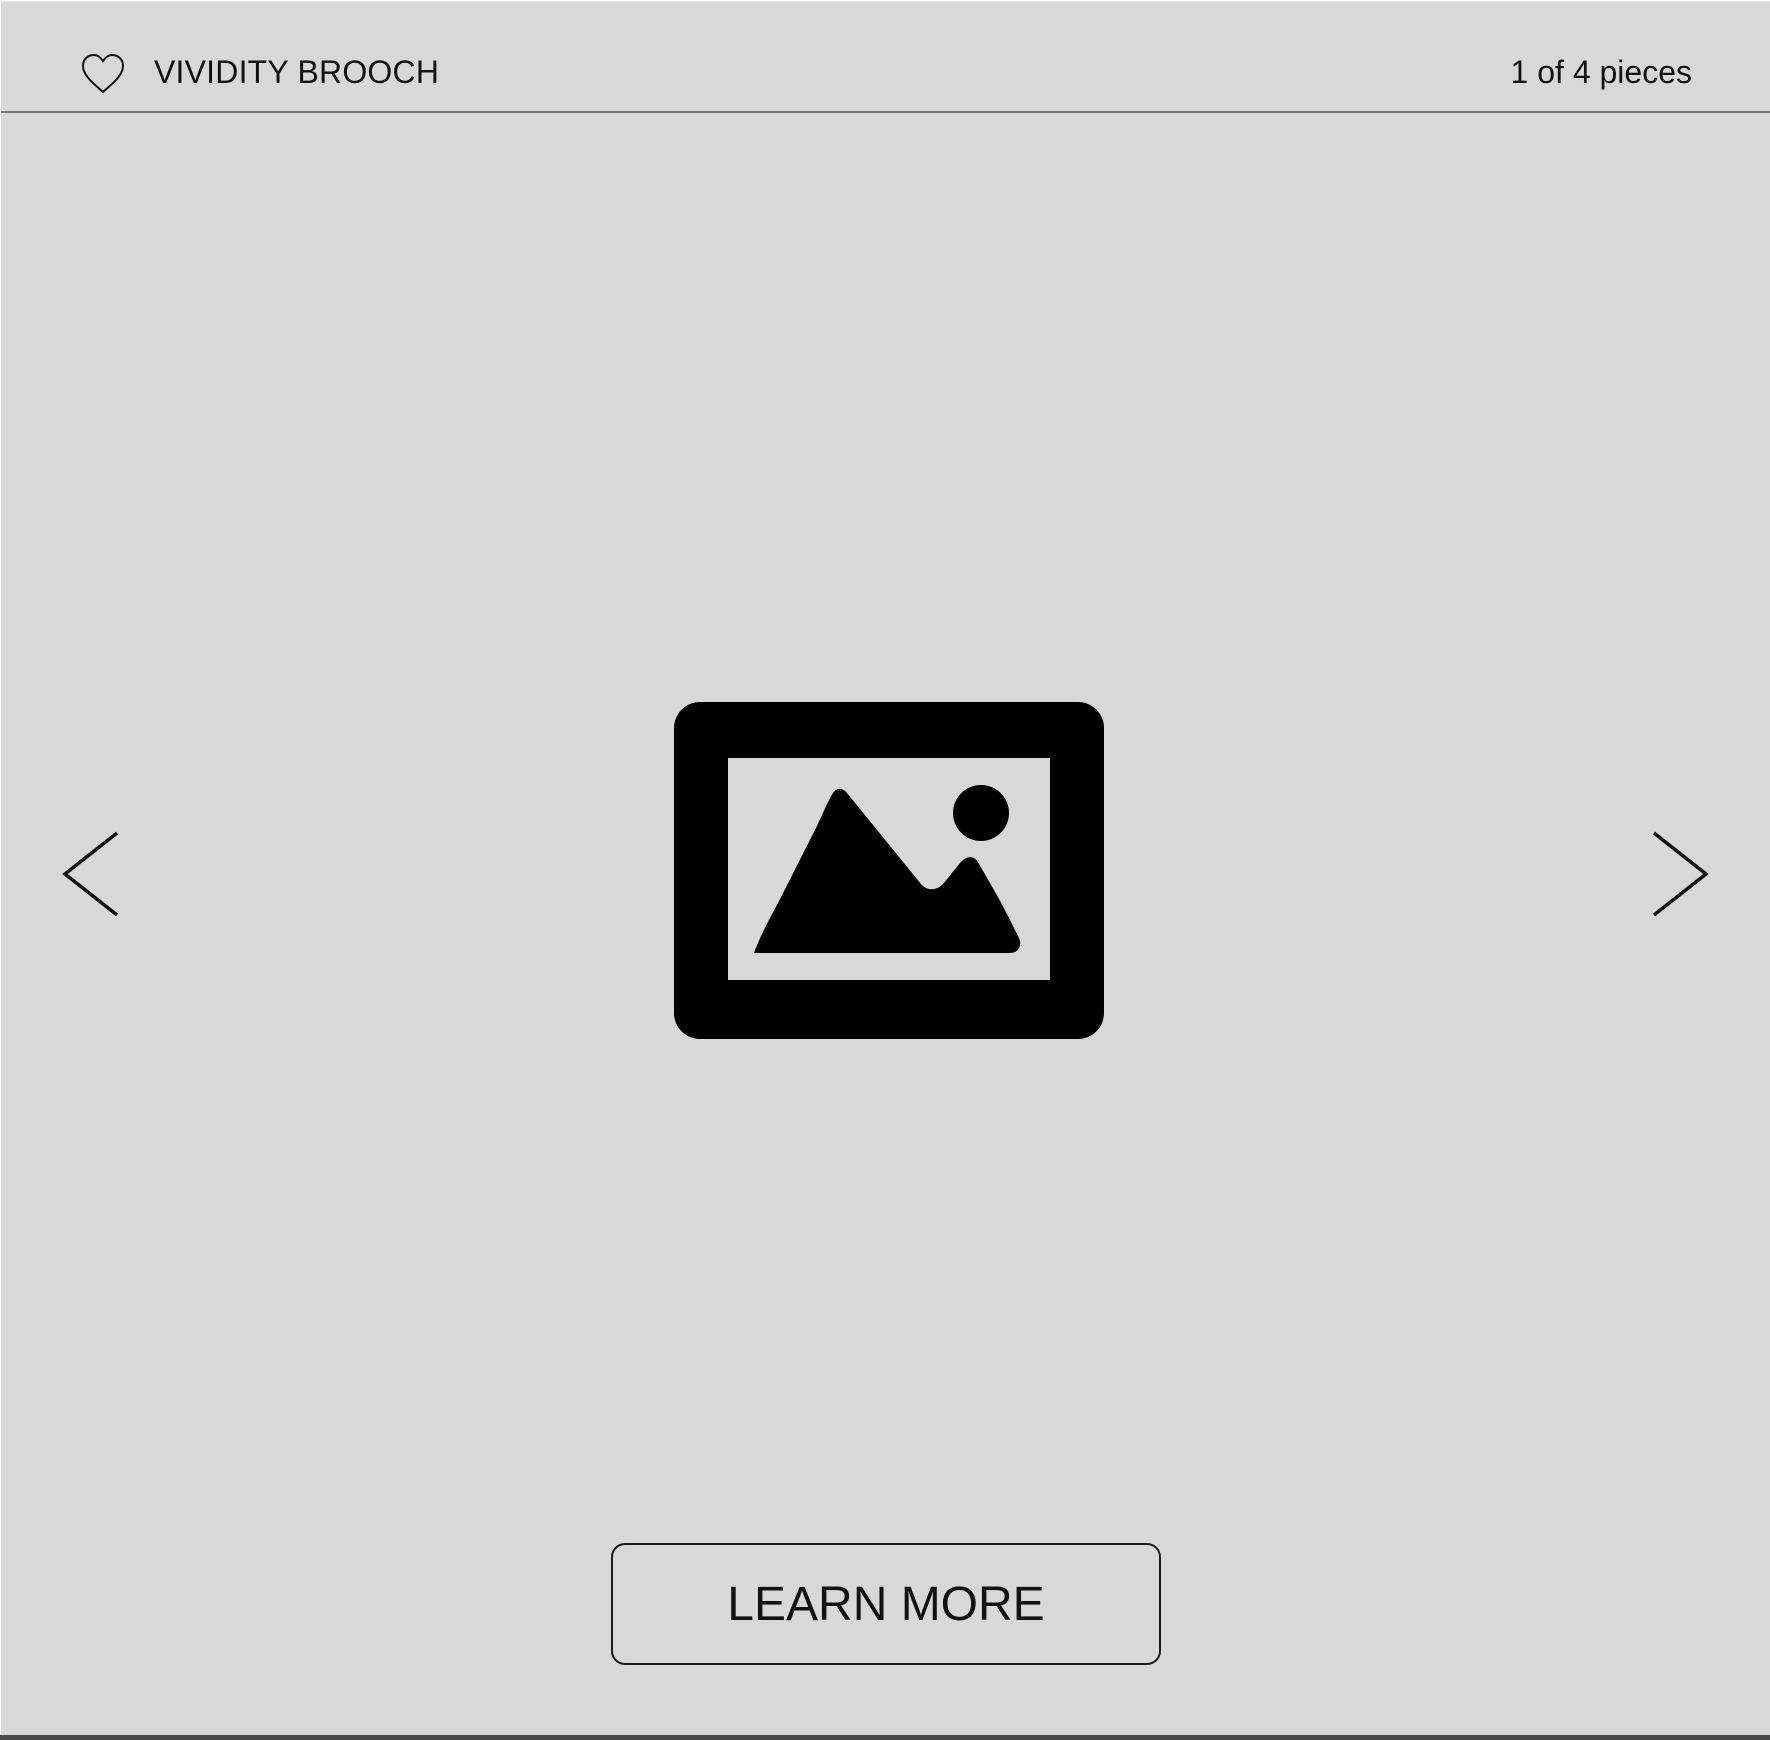  I want to click on learn-more-button: LEARN MORE, so click(886, 1604).